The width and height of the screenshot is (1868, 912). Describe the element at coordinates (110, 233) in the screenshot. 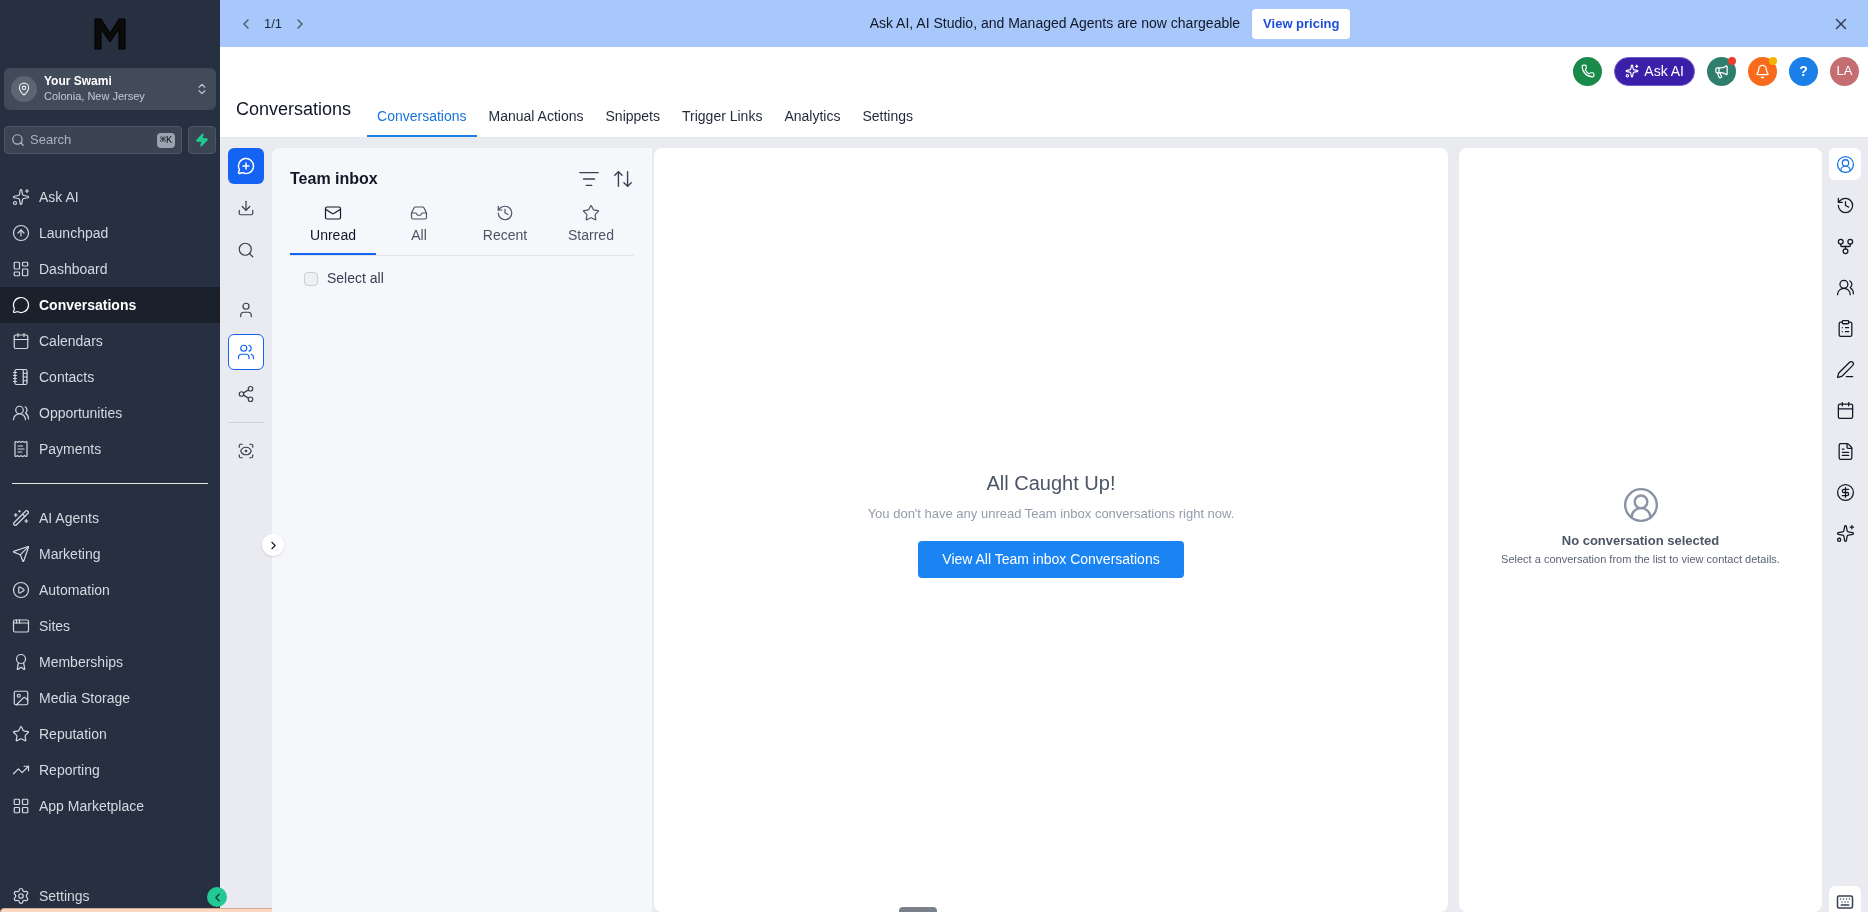

I see `nav-item: Launchpad` at that location.